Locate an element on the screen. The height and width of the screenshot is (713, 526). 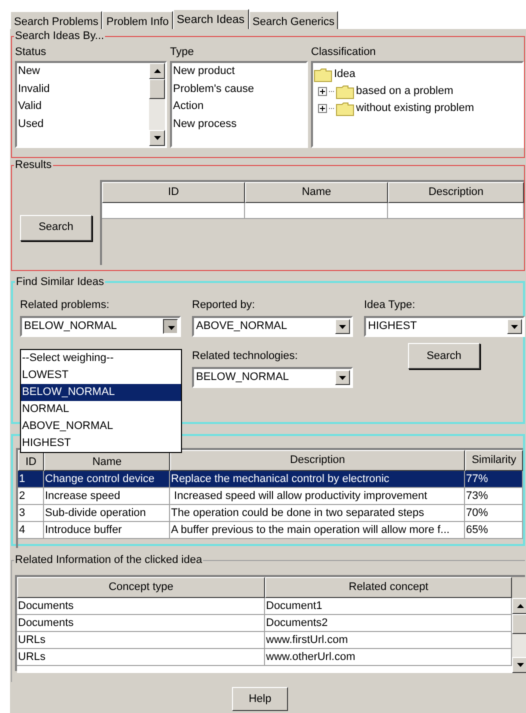
tree-item: based on a problem is located at coordinates (405, 91).